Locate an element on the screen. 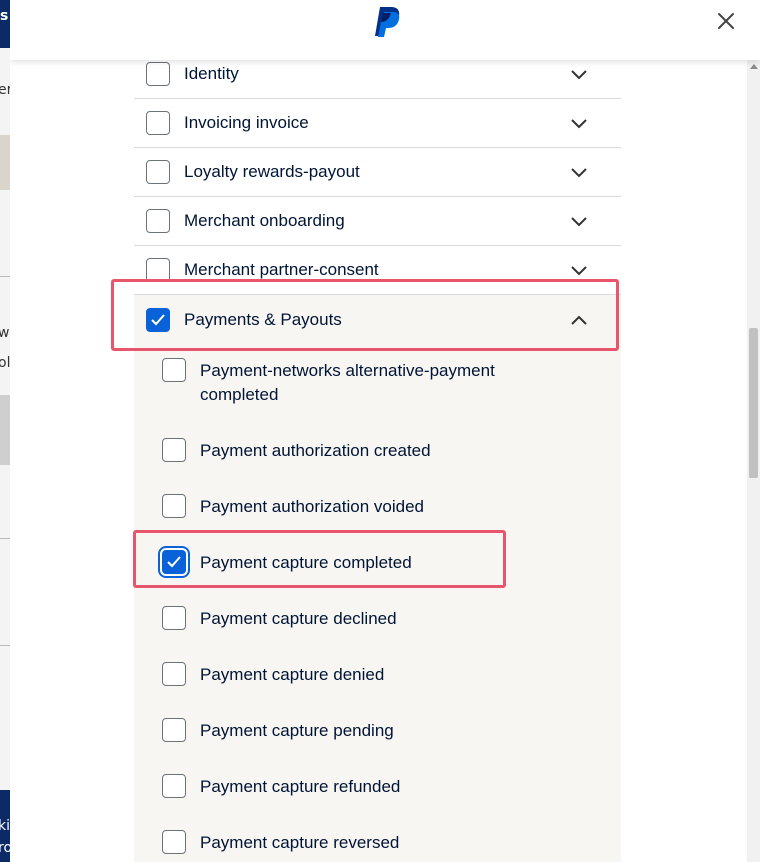 The height and width of the screenshot is (862, 760). modal-header is located at coordinates (385, 30).